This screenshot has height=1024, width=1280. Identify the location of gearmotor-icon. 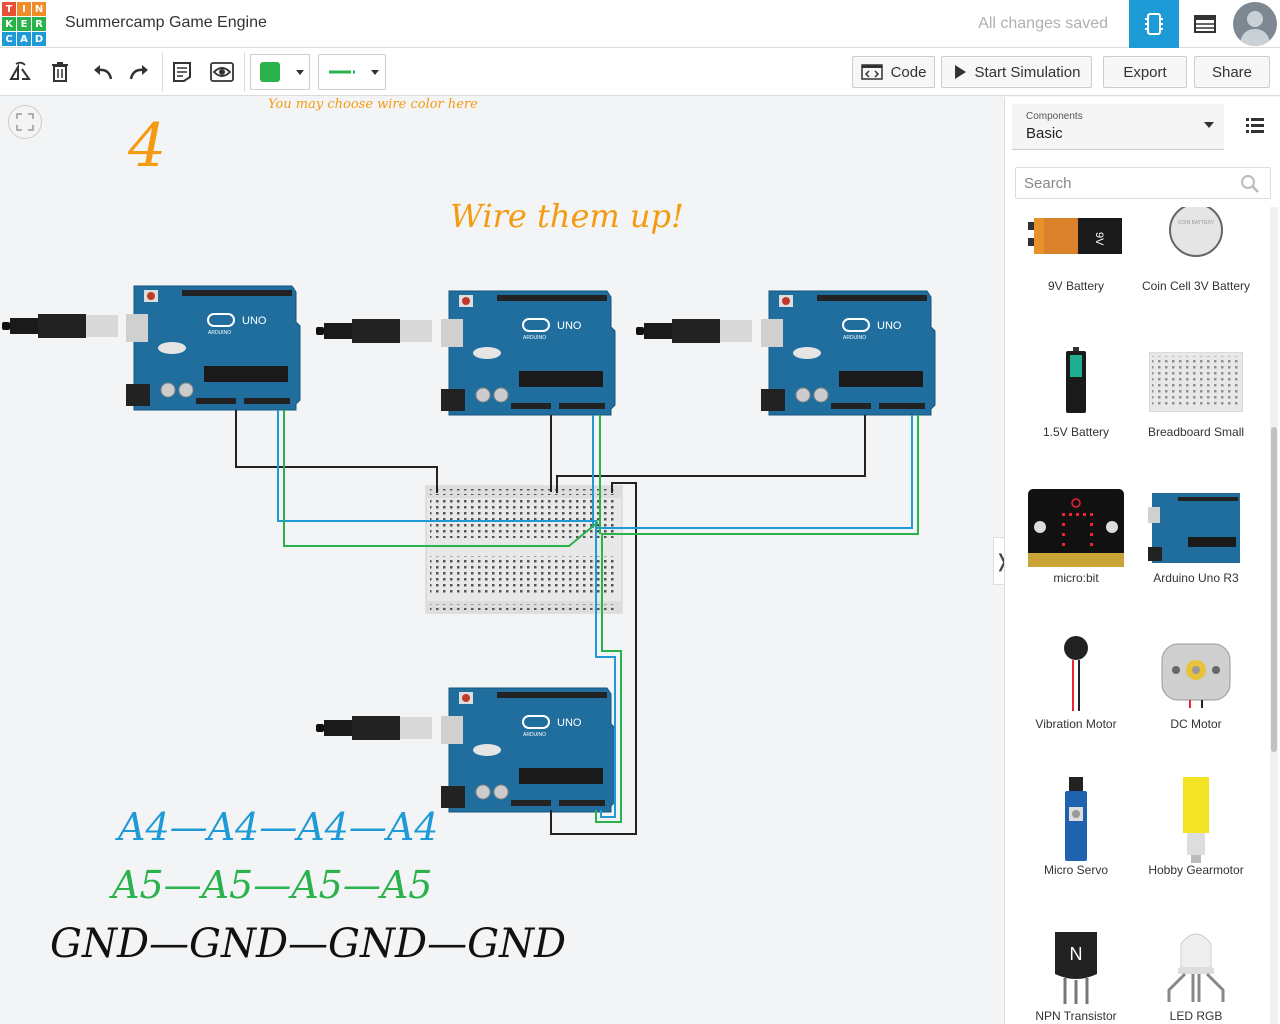
(1196, 820).